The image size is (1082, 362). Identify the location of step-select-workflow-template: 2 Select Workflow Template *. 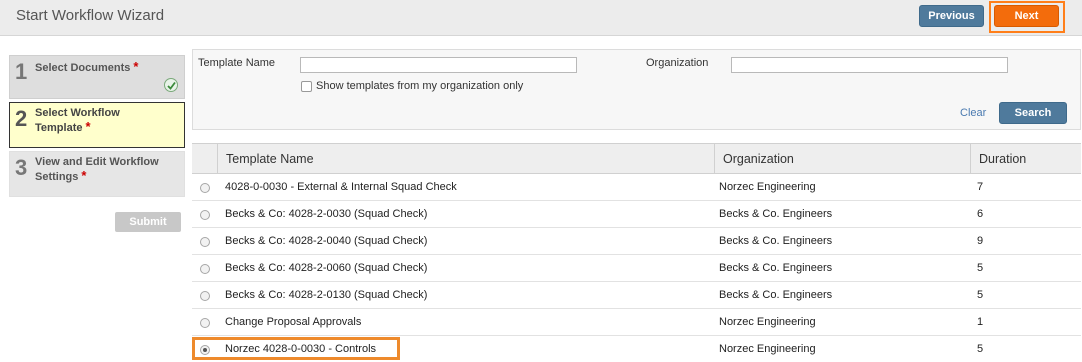
(97, 125).